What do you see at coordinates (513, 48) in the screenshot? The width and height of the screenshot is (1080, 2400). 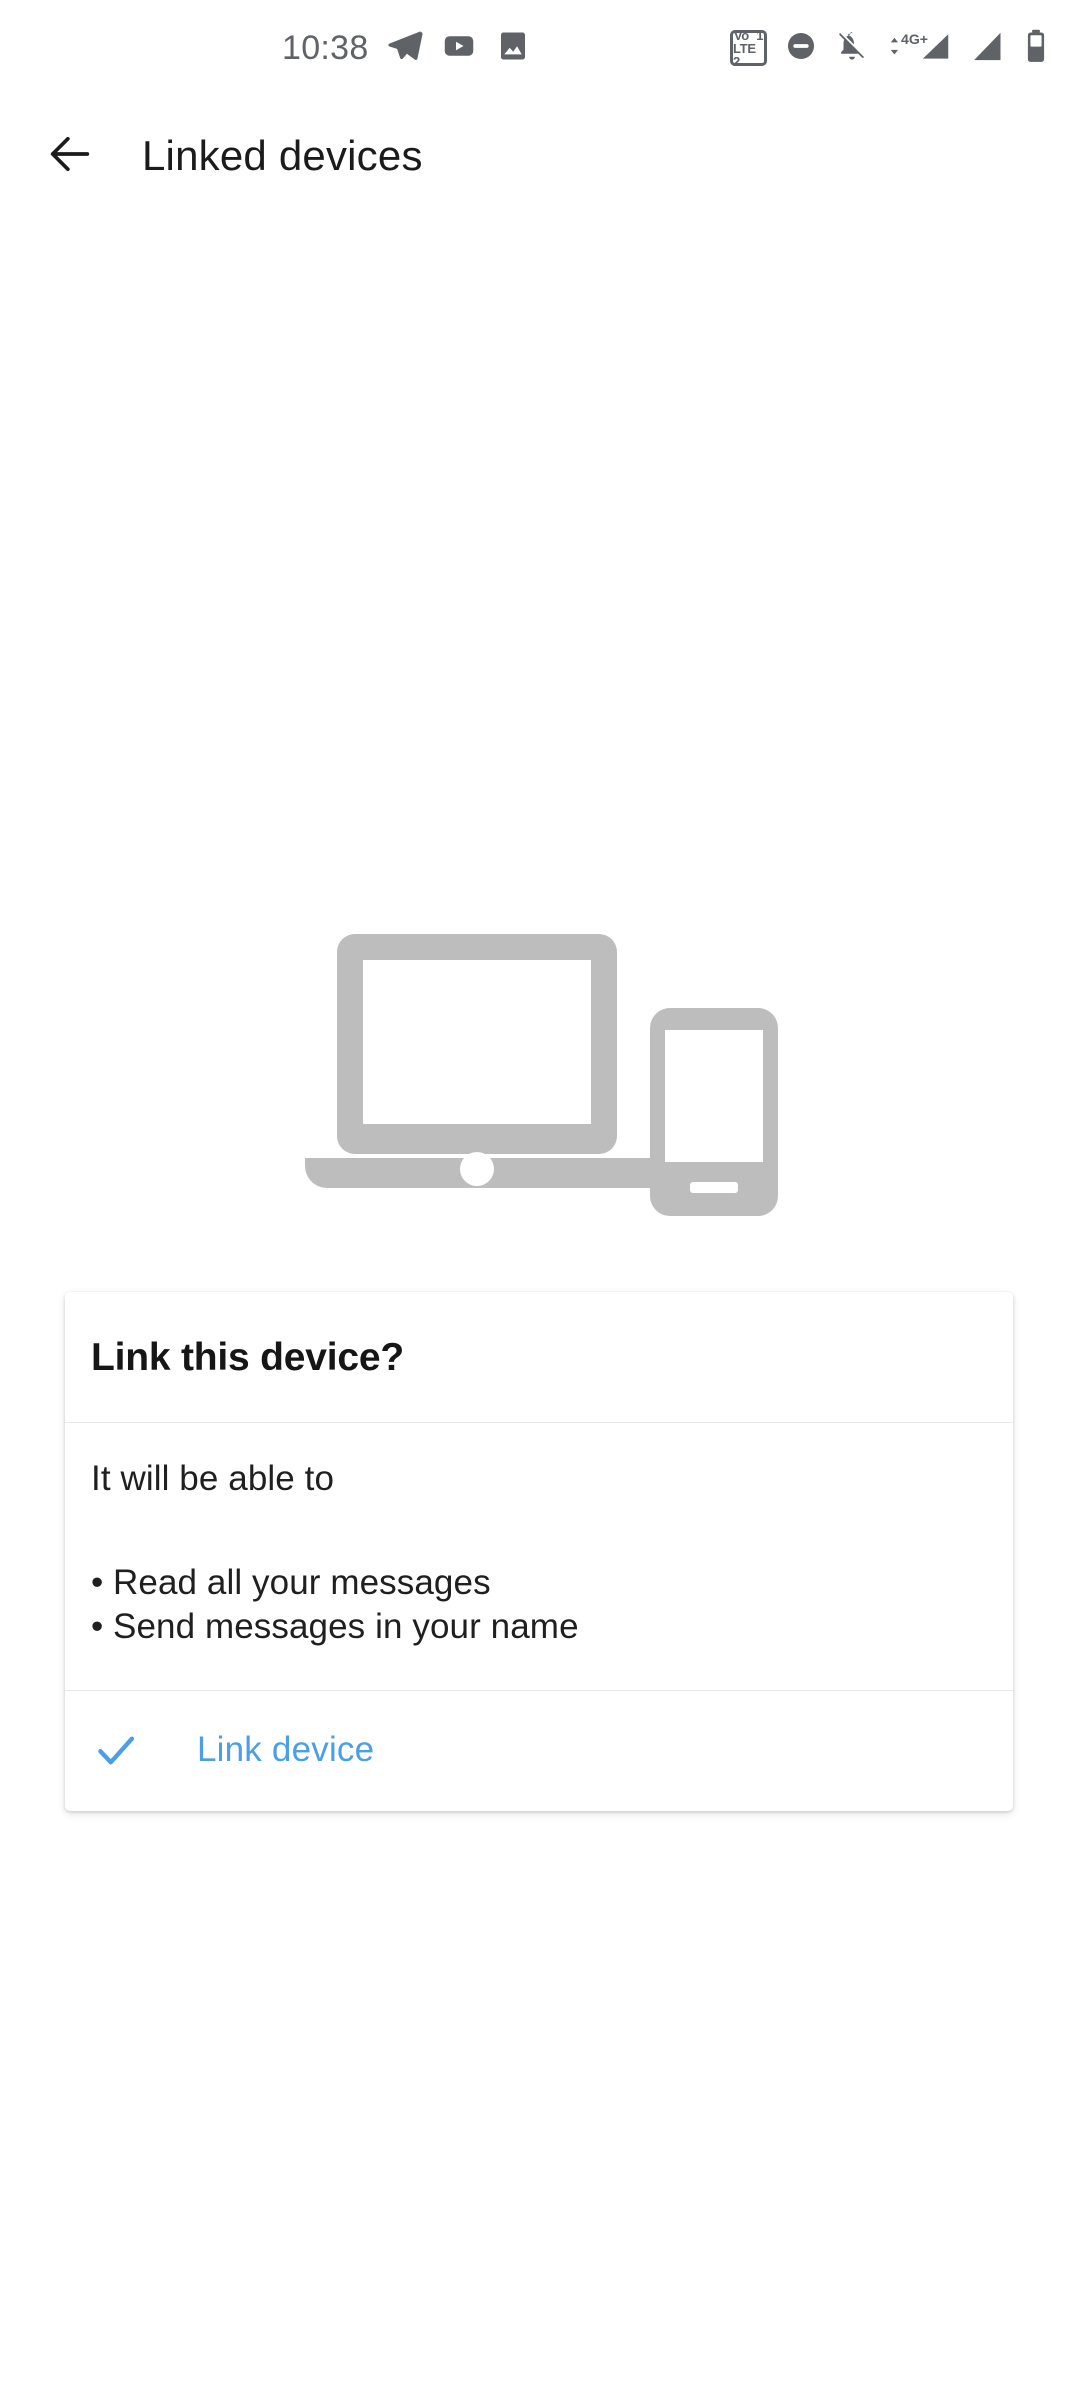 I see `gallery-icon` at bounding box center [513, 48].